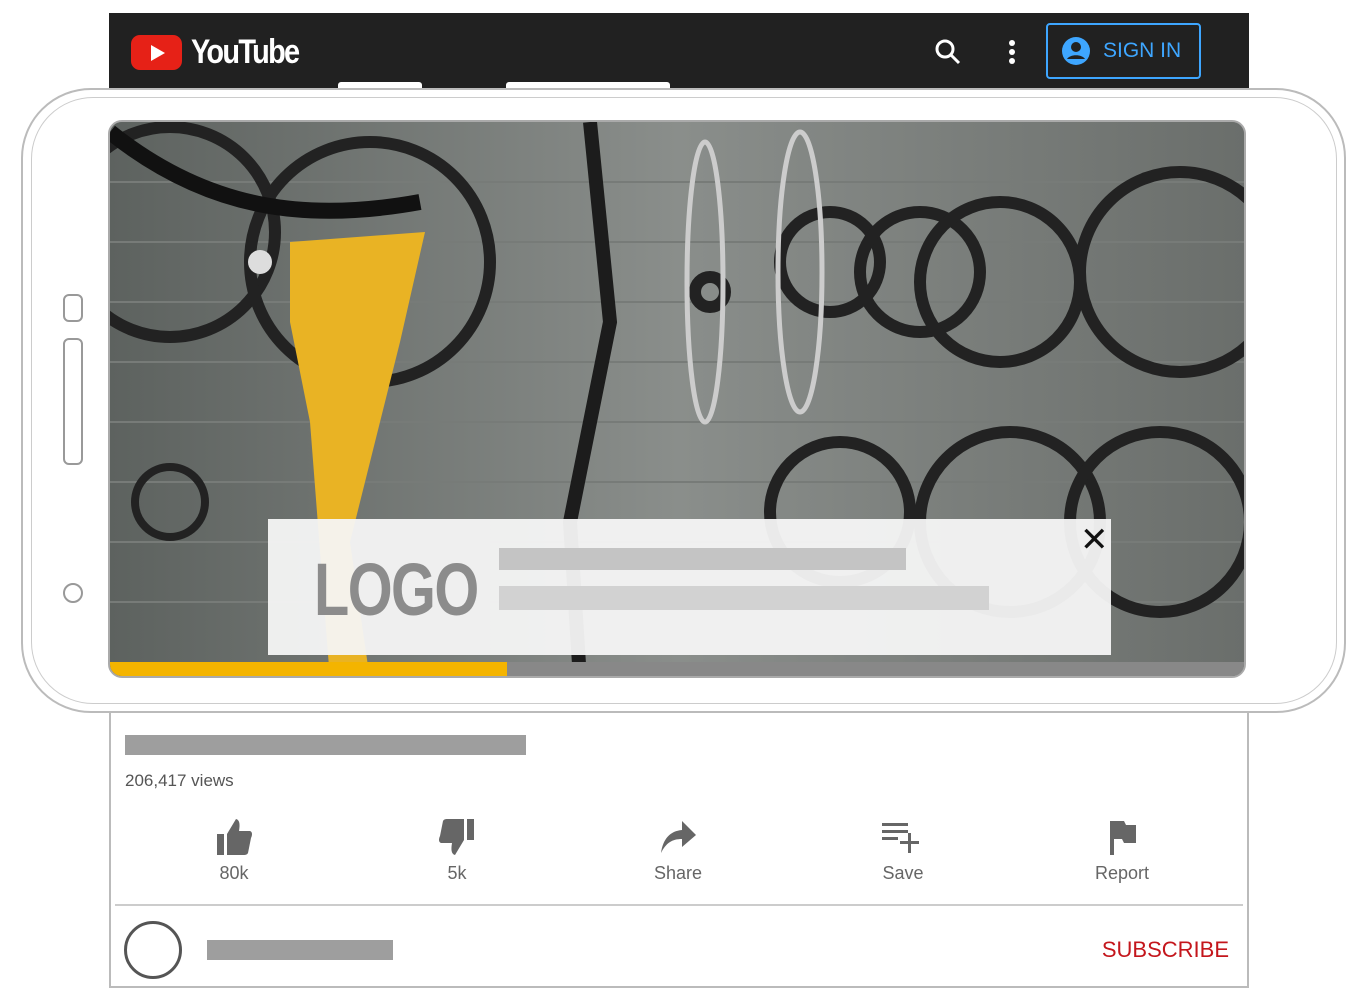 The width and height of the screenshot is (1363, 1000). I want to click on dislike-count: 5k, so click(457, 873).